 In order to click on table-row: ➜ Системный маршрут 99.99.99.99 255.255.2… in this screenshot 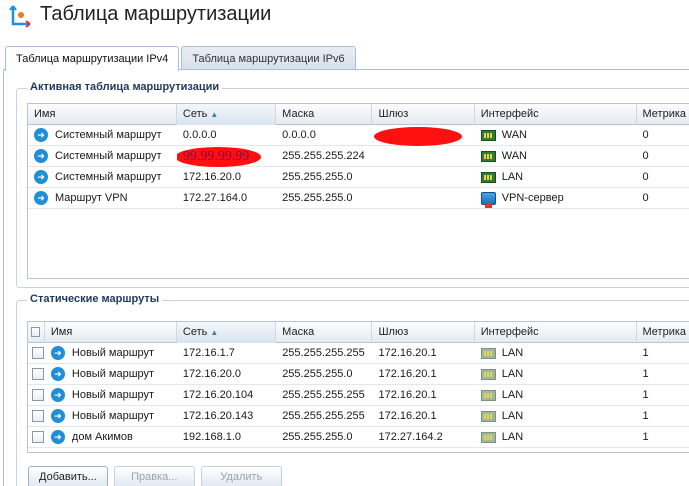, I will do `click(358, 156)`.